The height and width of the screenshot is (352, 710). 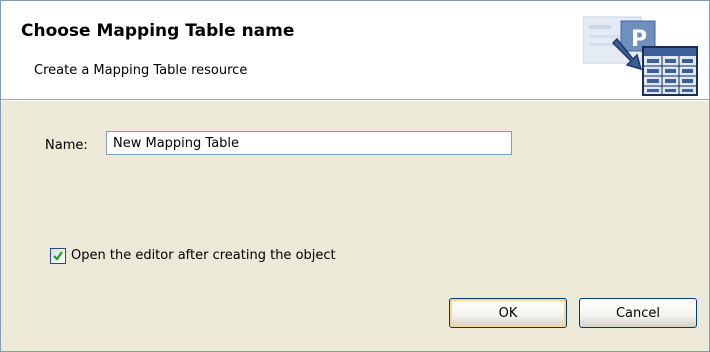 I want to click on checkmark-icon, so click(x=58, y=256).